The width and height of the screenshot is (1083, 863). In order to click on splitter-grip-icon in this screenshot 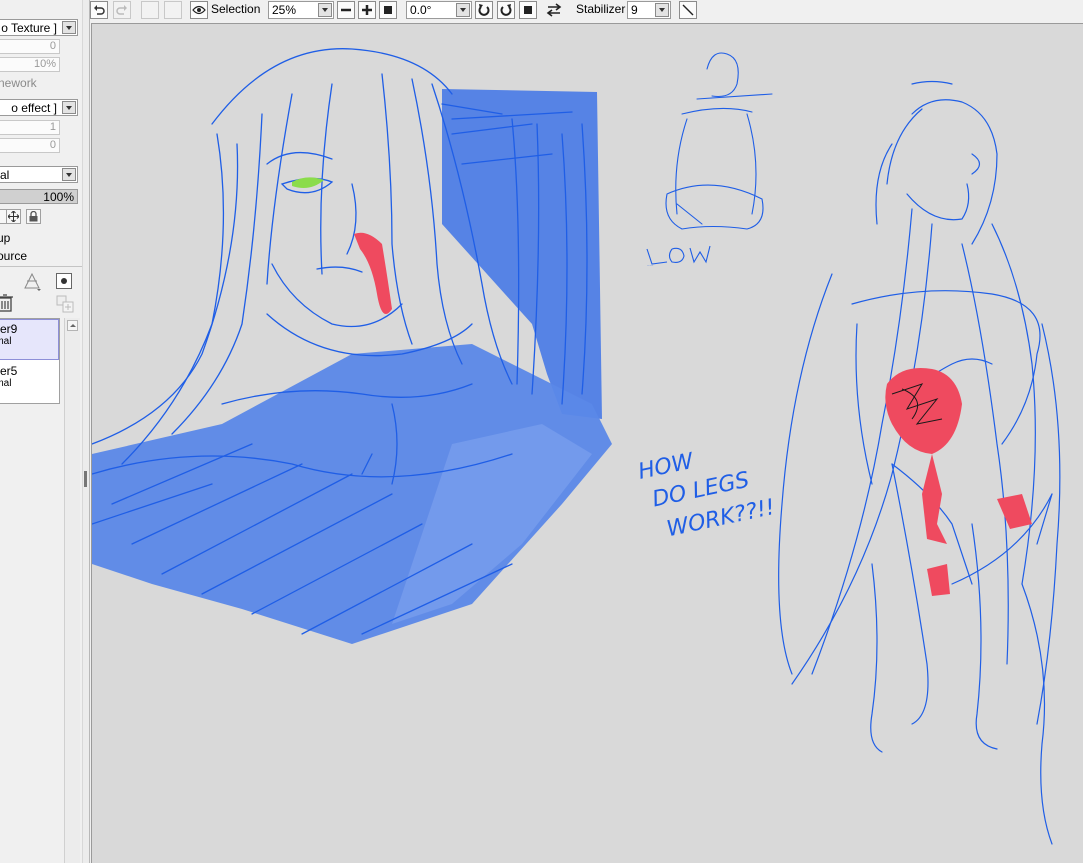, I will do `click(85, 479)`.